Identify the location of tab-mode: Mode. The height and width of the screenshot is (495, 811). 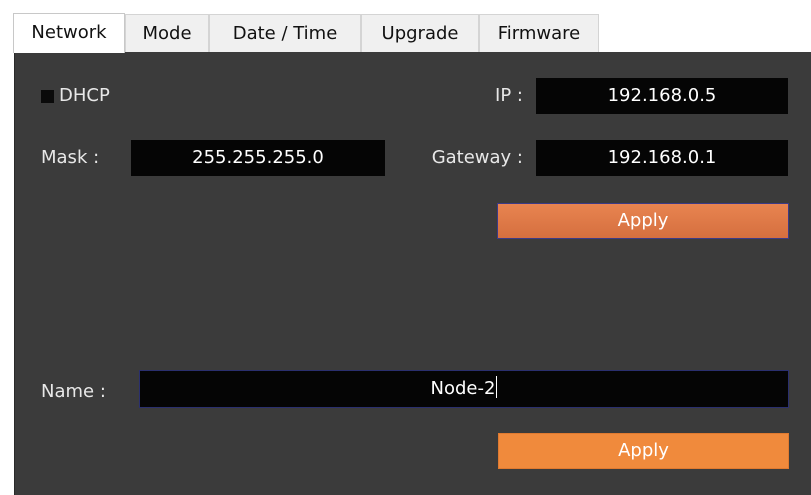
(167, 33).